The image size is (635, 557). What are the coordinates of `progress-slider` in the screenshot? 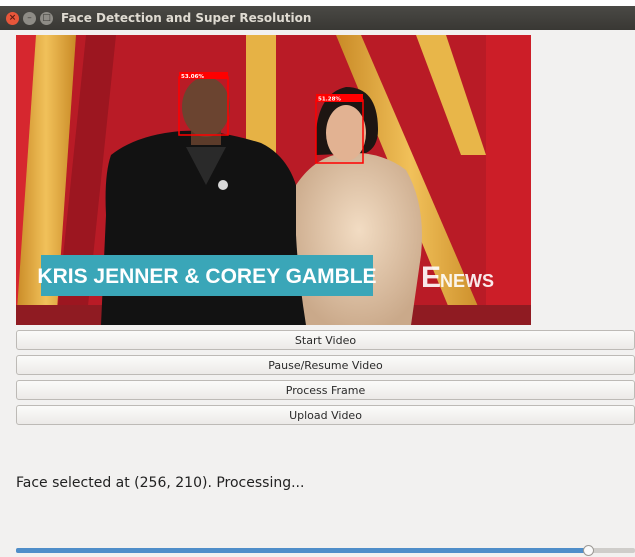 It's located at (325, 550).